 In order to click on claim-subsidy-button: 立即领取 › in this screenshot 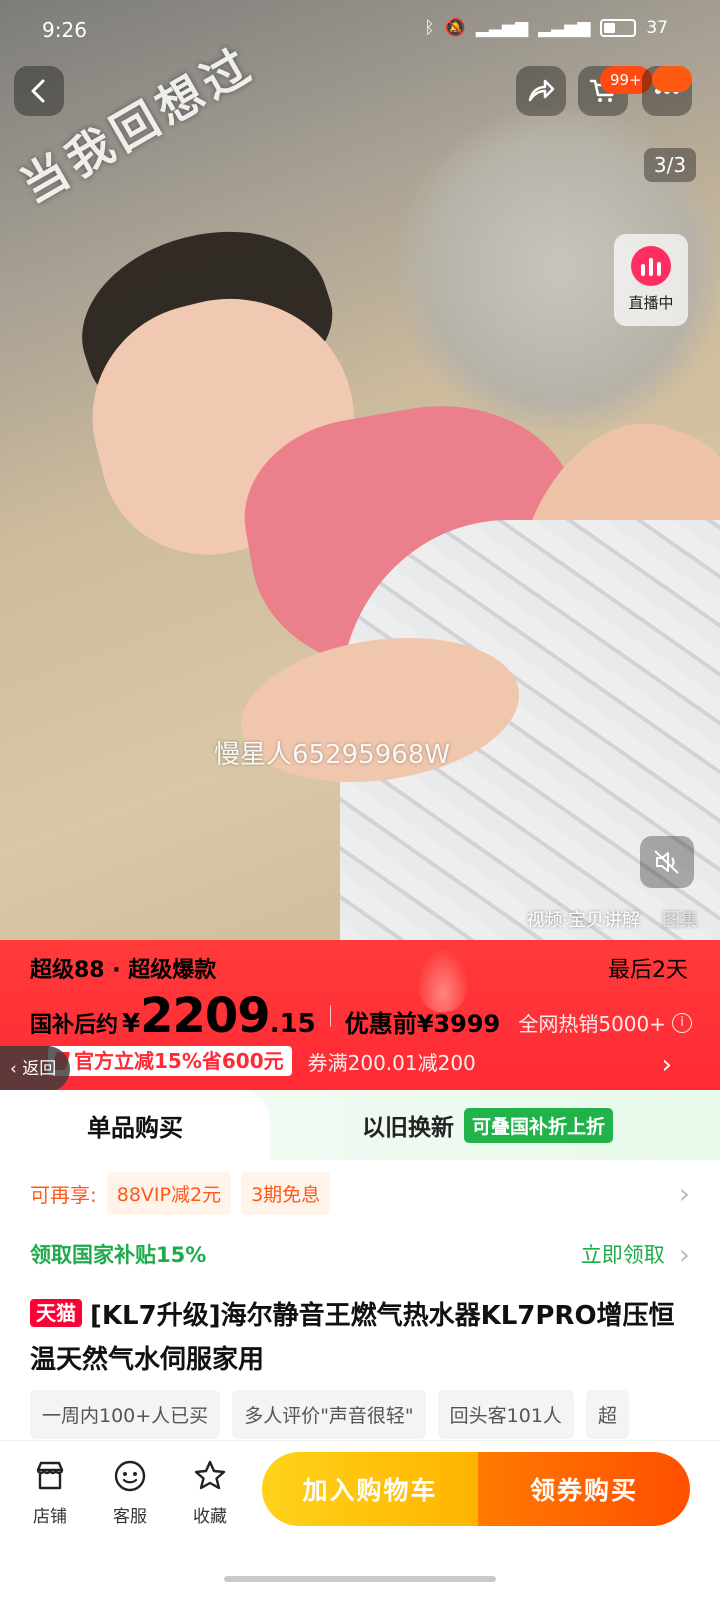, I will do `click(635, 1254)`.